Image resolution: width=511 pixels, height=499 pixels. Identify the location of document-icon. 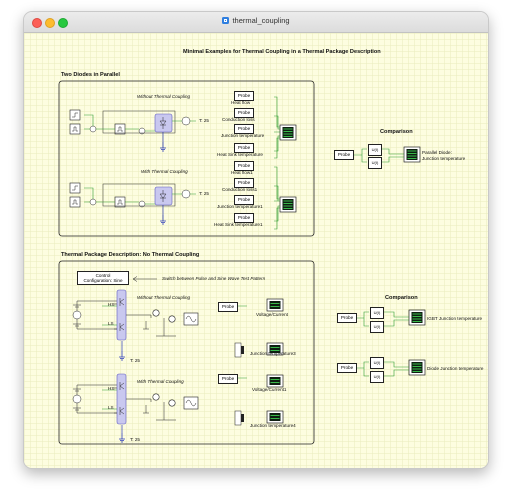
(226, 20).